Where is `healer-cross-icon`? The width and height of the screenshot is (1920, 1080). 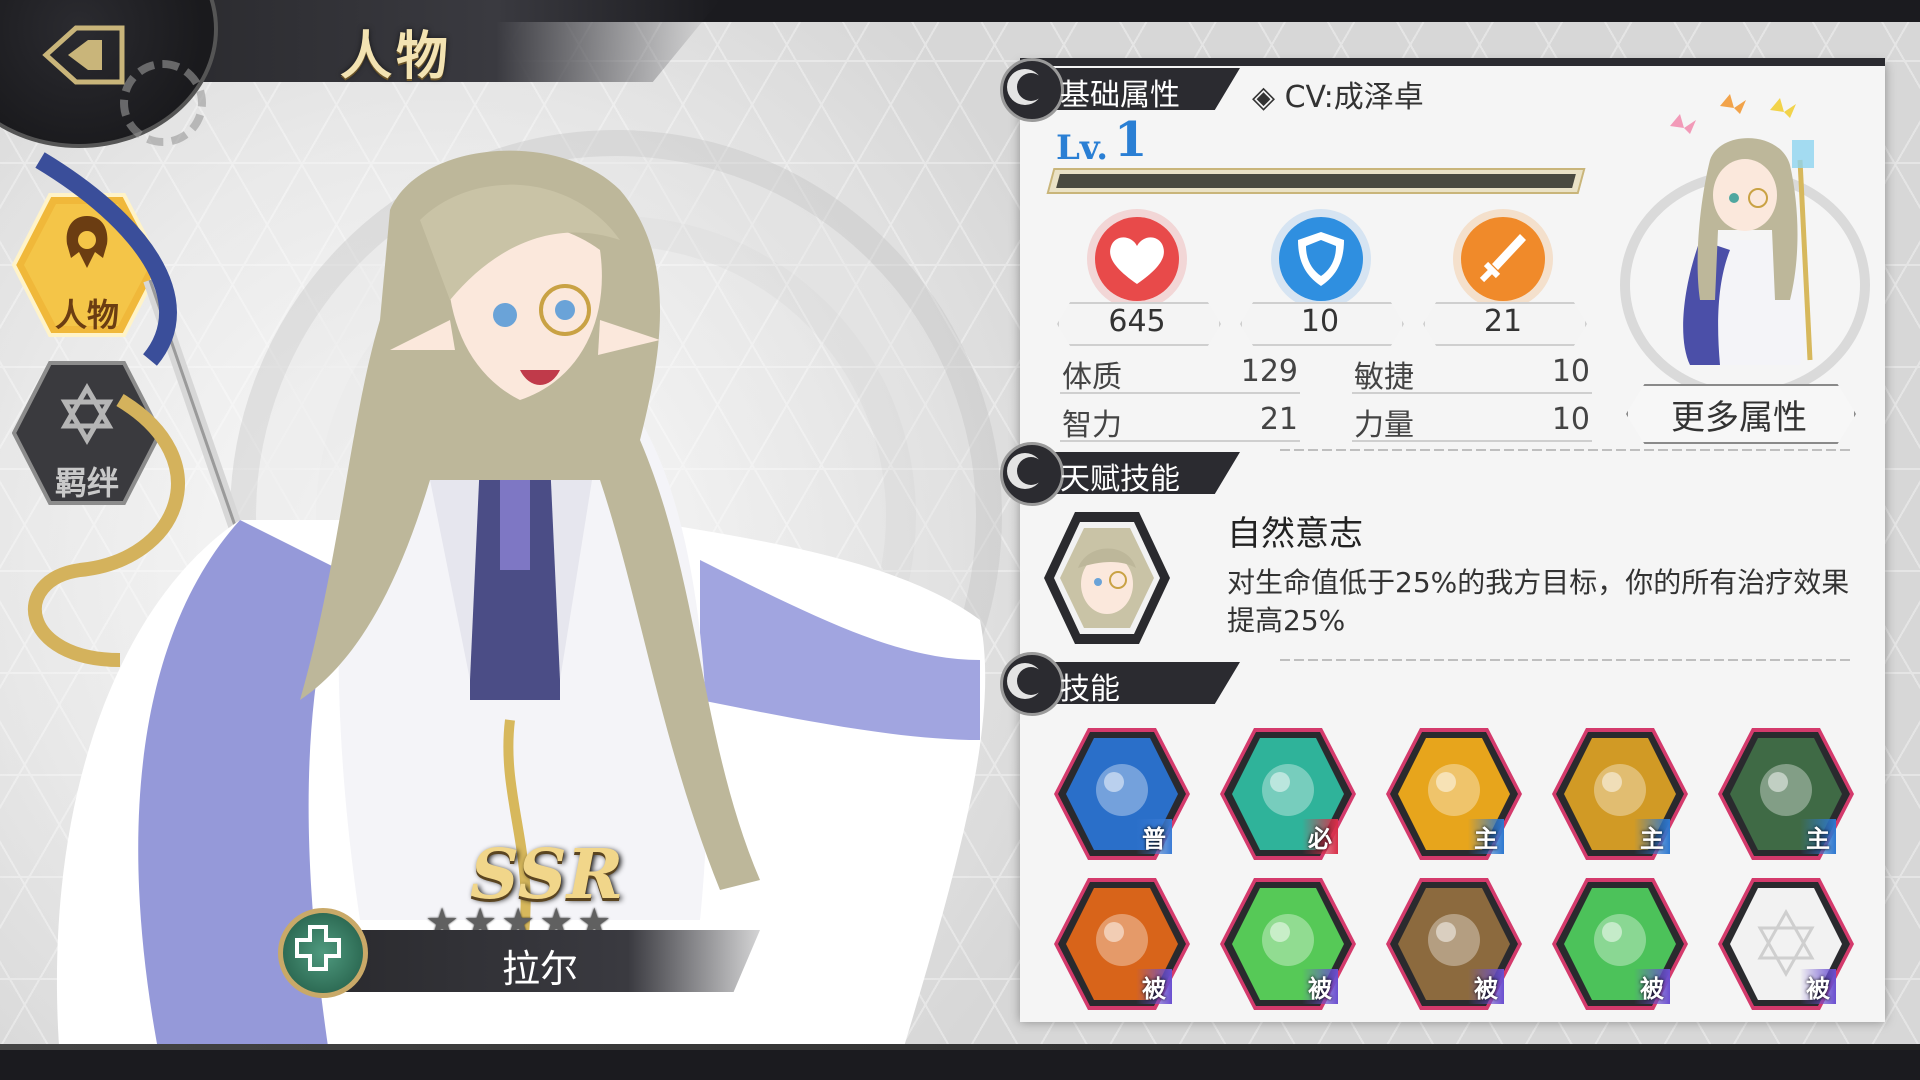 healer-cross-icon is located at coordinates (323, 953).